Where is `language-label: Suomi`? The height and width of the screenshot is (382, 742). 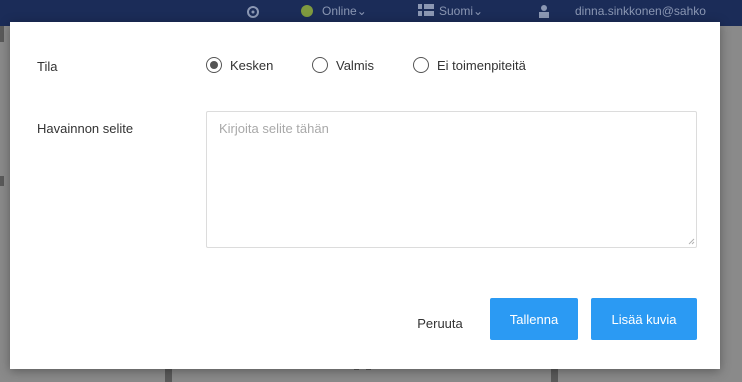
language-label: Suomi is located at coordinates (456, 11).